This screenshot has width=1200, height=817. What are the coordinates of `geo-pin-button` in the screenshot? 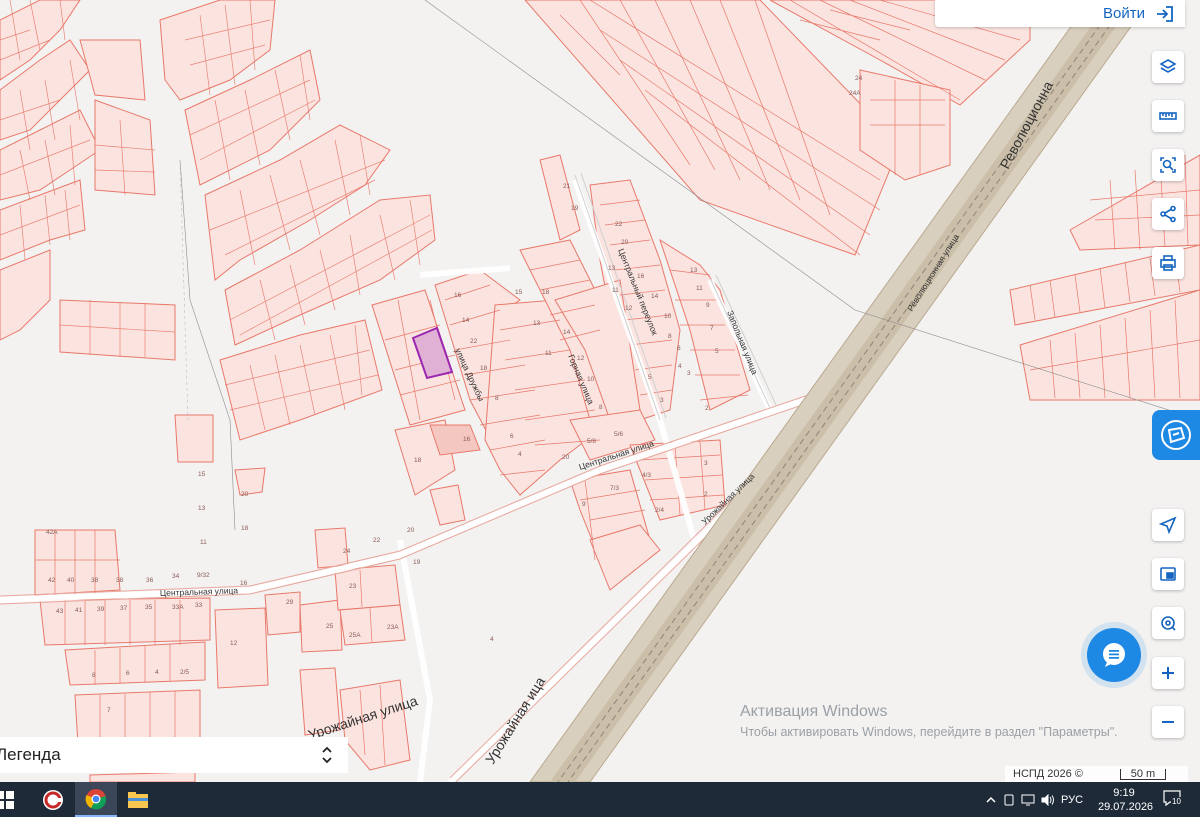 It's located at (1168, 623).